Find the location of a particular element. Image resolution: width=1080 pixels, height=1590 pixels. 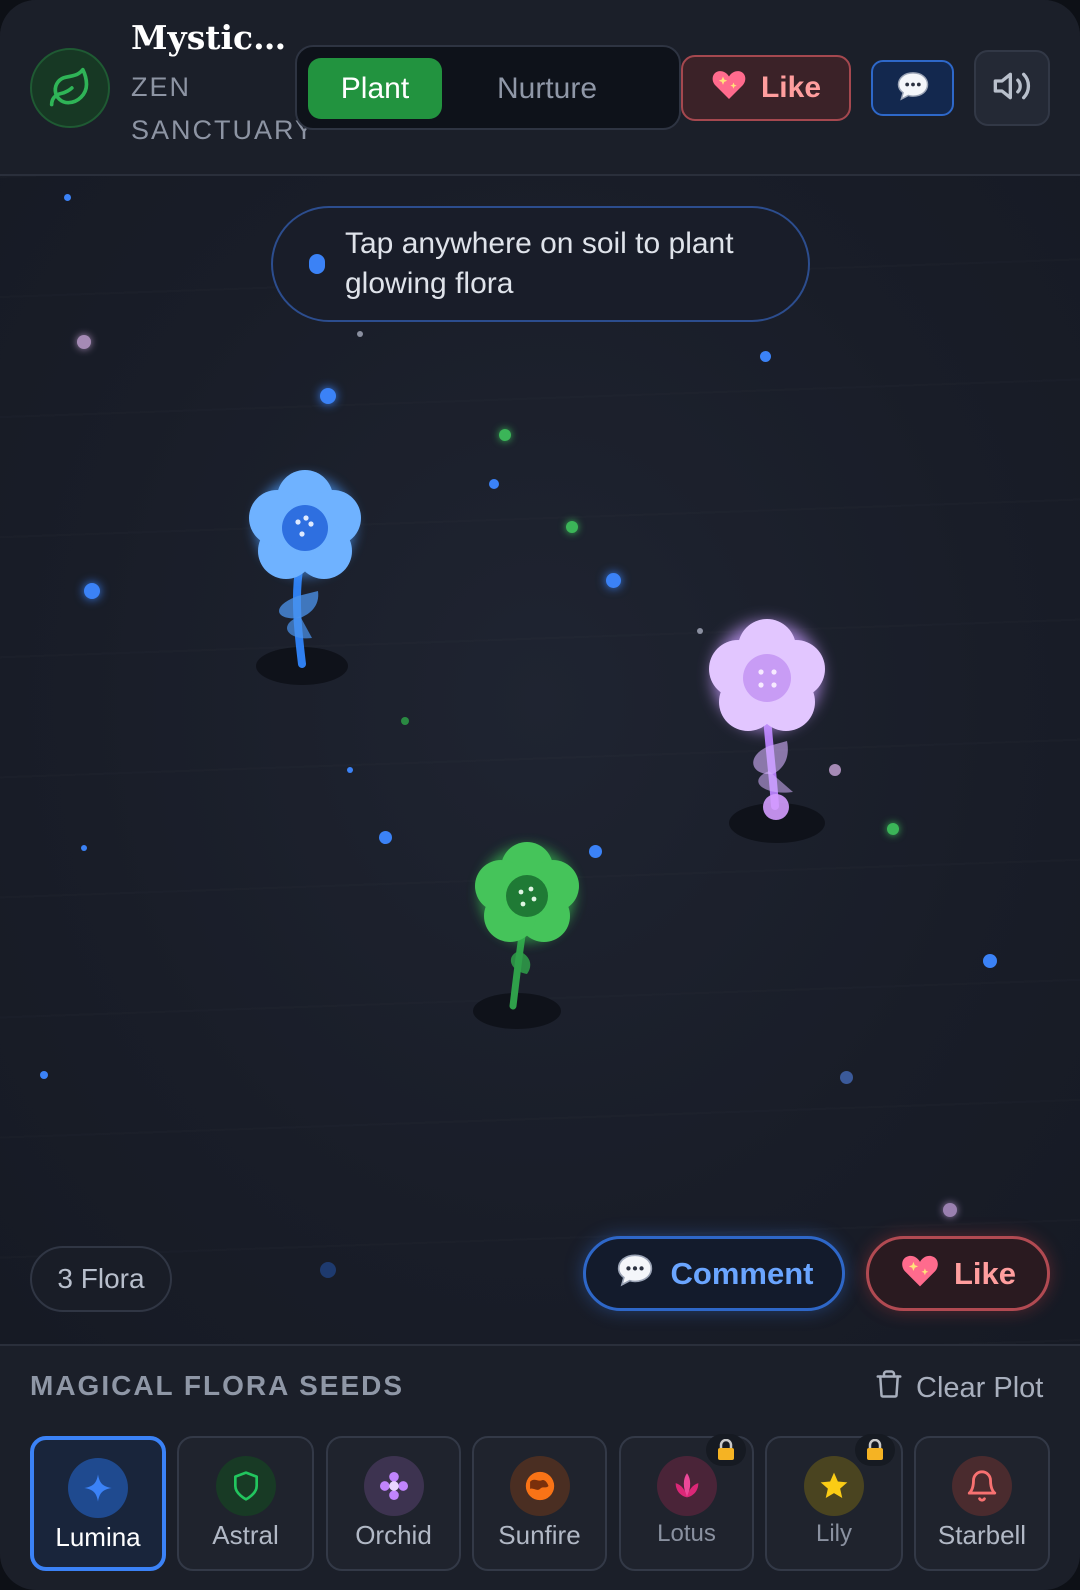

seed-orchid: Orchid is located at coordinates (393, 1503).